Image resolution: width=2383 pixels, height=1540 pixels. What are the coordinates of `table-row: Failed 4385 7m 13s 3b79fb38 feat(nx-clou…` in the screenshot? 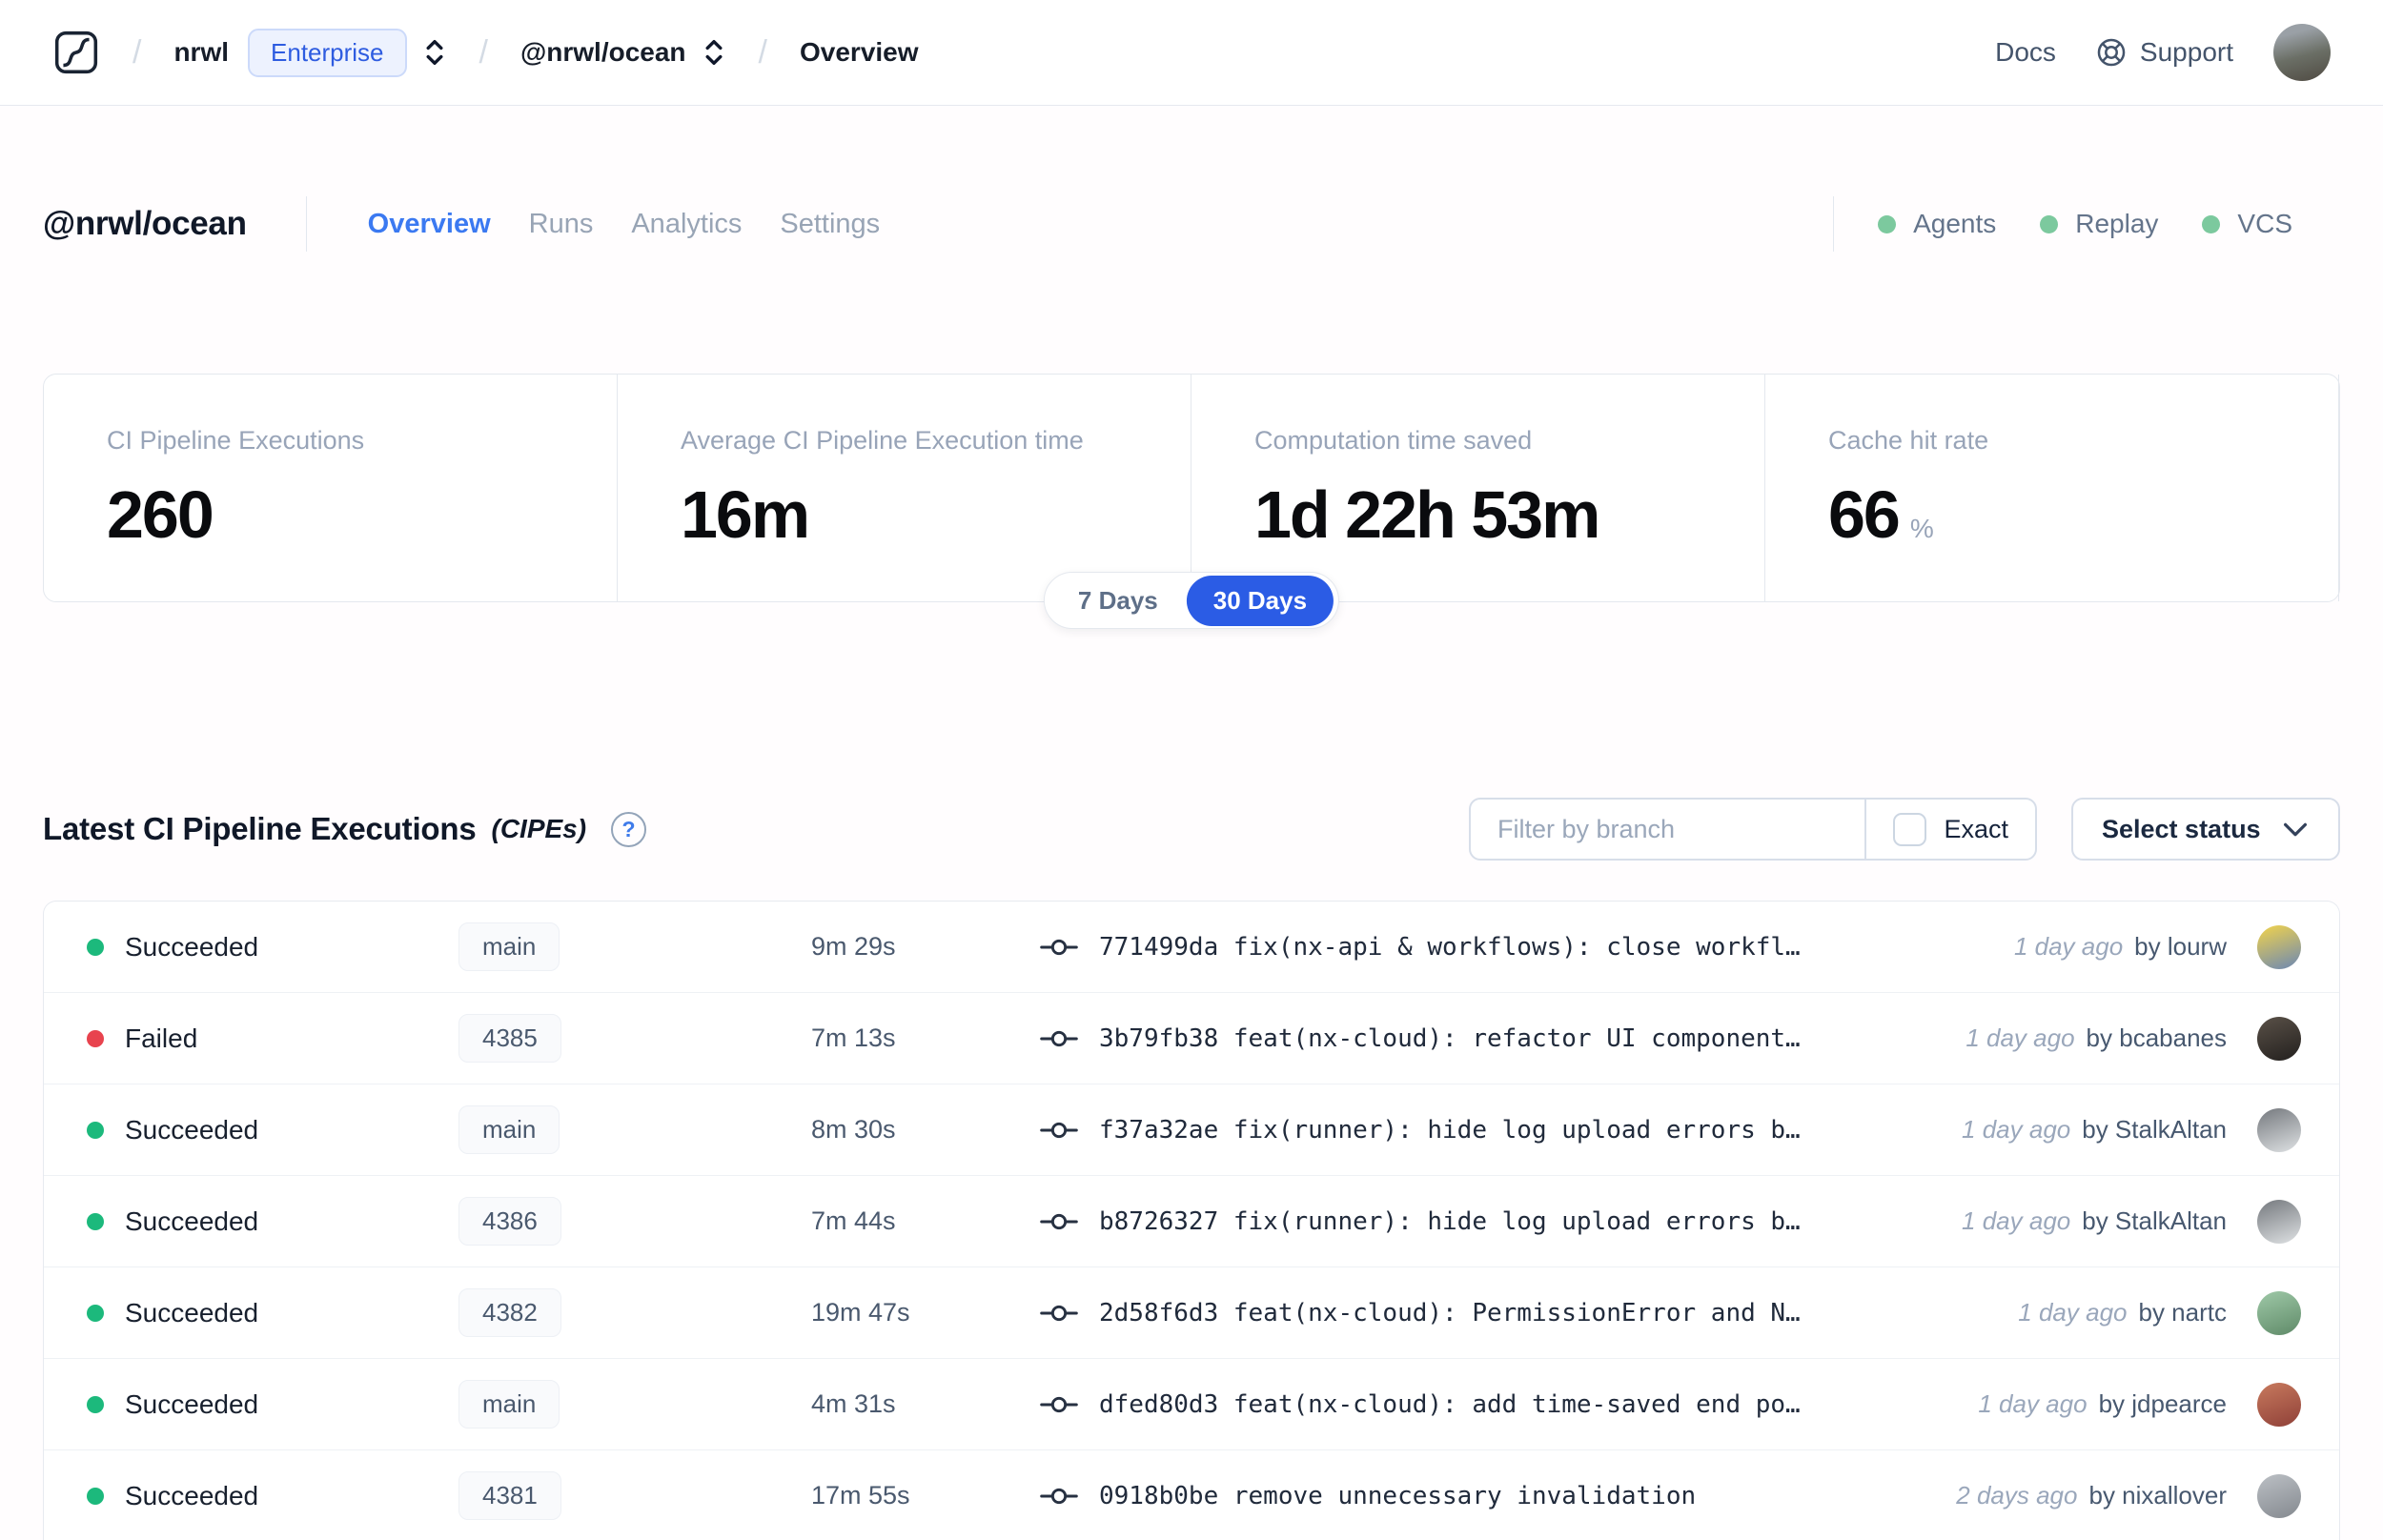 It's located at (1191, 1038).